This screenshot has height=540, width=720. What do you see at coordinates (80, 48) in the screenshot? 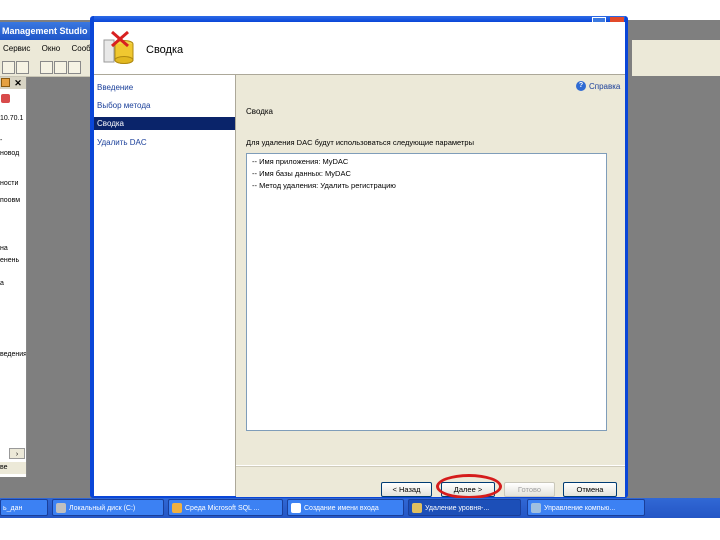
I see `menu-item-community: Сооб` at bounding box center [80, 48].